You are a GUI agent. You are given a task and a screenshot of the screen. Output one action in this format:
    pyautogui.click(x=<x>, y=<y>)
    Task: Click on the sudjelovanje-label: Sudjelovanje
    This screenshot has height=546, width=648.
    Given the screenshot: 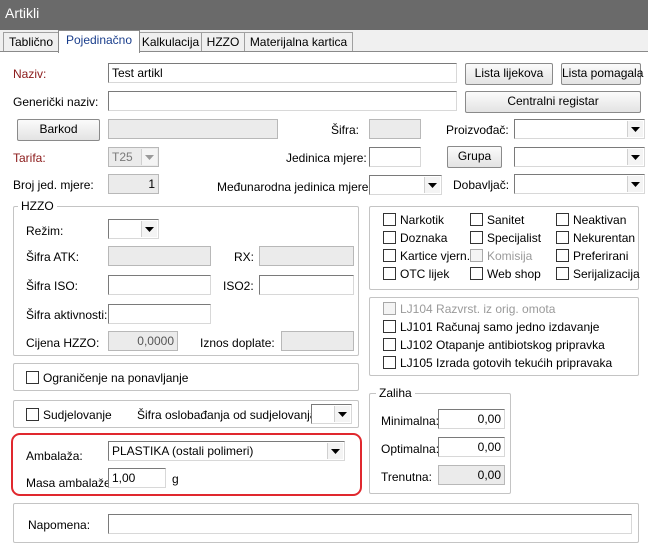 What is the action you would take?
    pyautogui.click(x=77, y=415)
    